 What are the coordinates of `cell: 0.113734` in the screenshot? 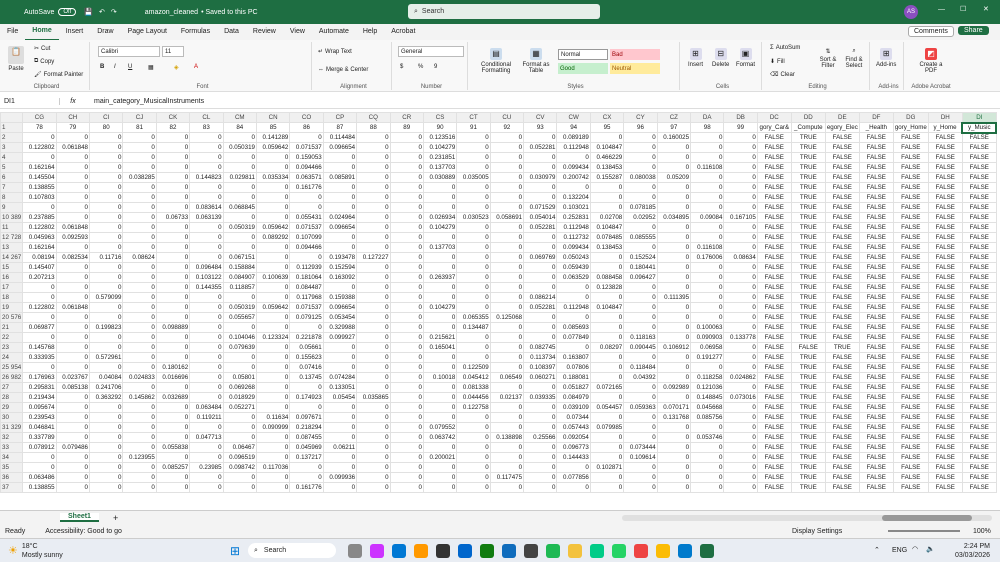 It's located at (540, 357).